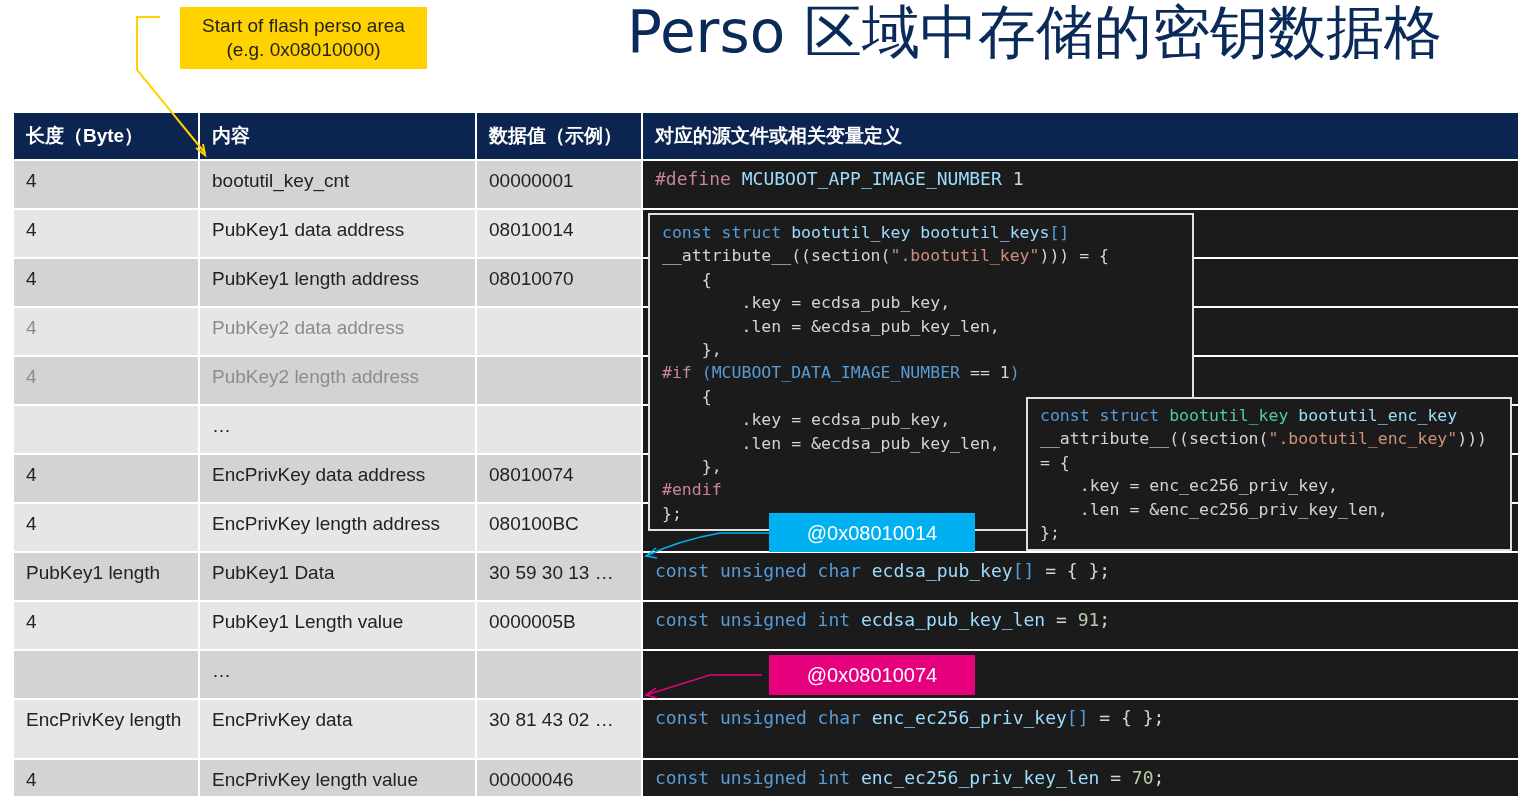  I want to click on table-cell: EncPrivKey length, so click(106, 729).